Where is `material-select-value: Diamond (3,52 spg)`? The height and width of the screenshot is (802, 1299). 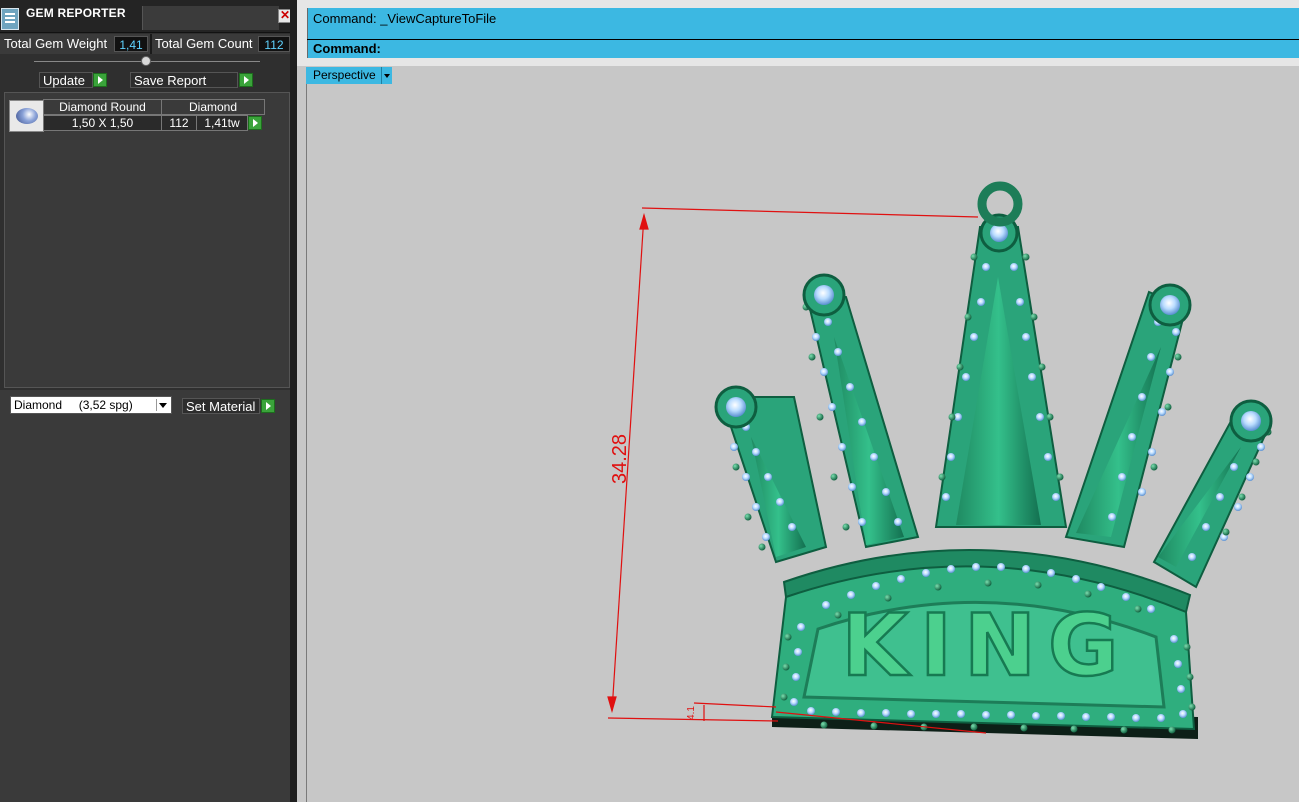 material-select-value: Diamond (3,52 spg) is located at coordinates (73, 405).